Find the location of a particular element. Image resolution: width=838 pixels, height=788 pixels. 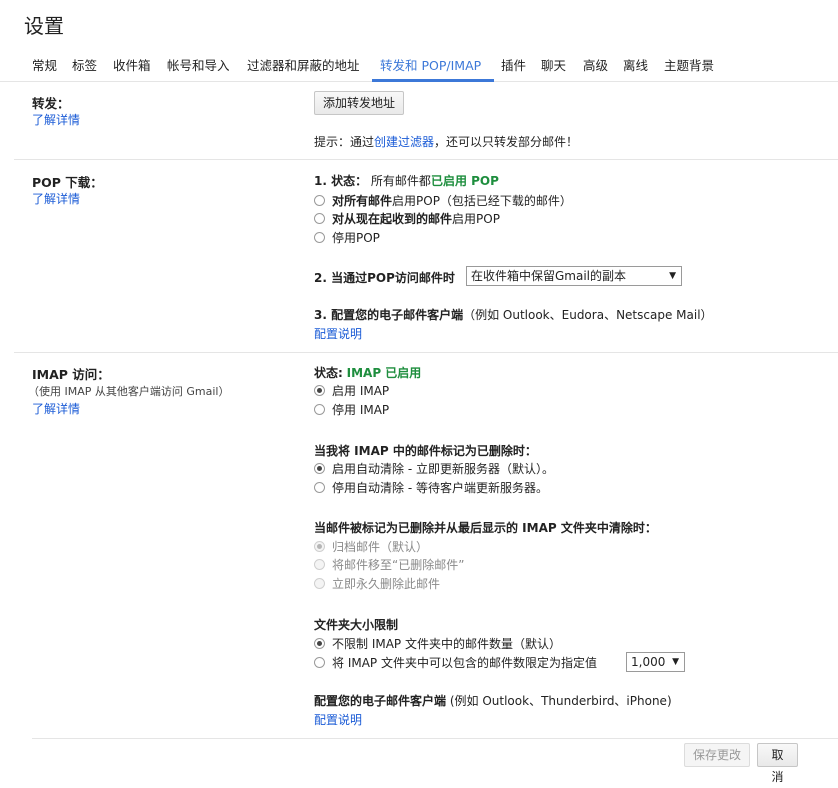

folder-no-limit-label: 不限制 IMAP 文件夹中的邮件数量（默认） is located at coordinates (446, 644).